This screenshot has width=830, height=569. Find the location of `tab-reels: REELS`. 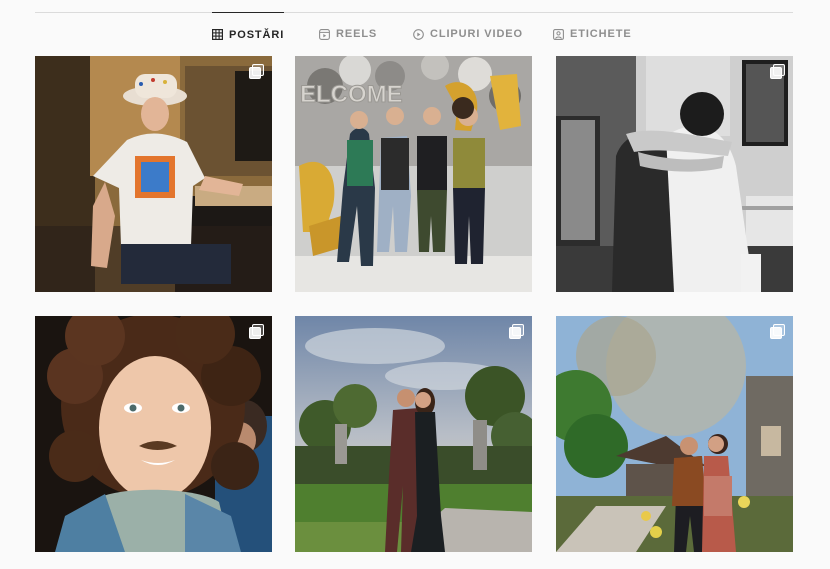

tab-reels: REELS is located at coordinates (348, 34).